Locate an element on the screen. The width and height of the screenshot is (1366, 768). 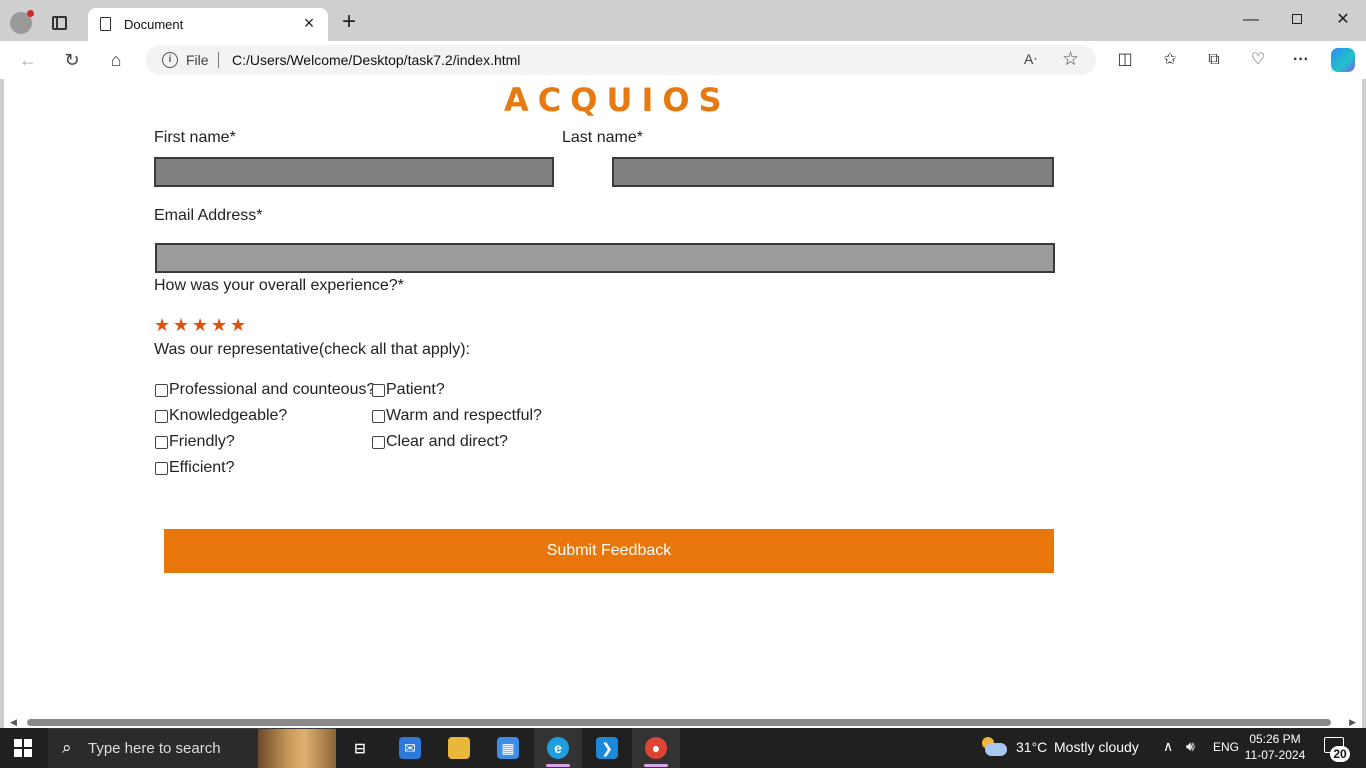
profile-avatar is located at coordinates (22, 22).